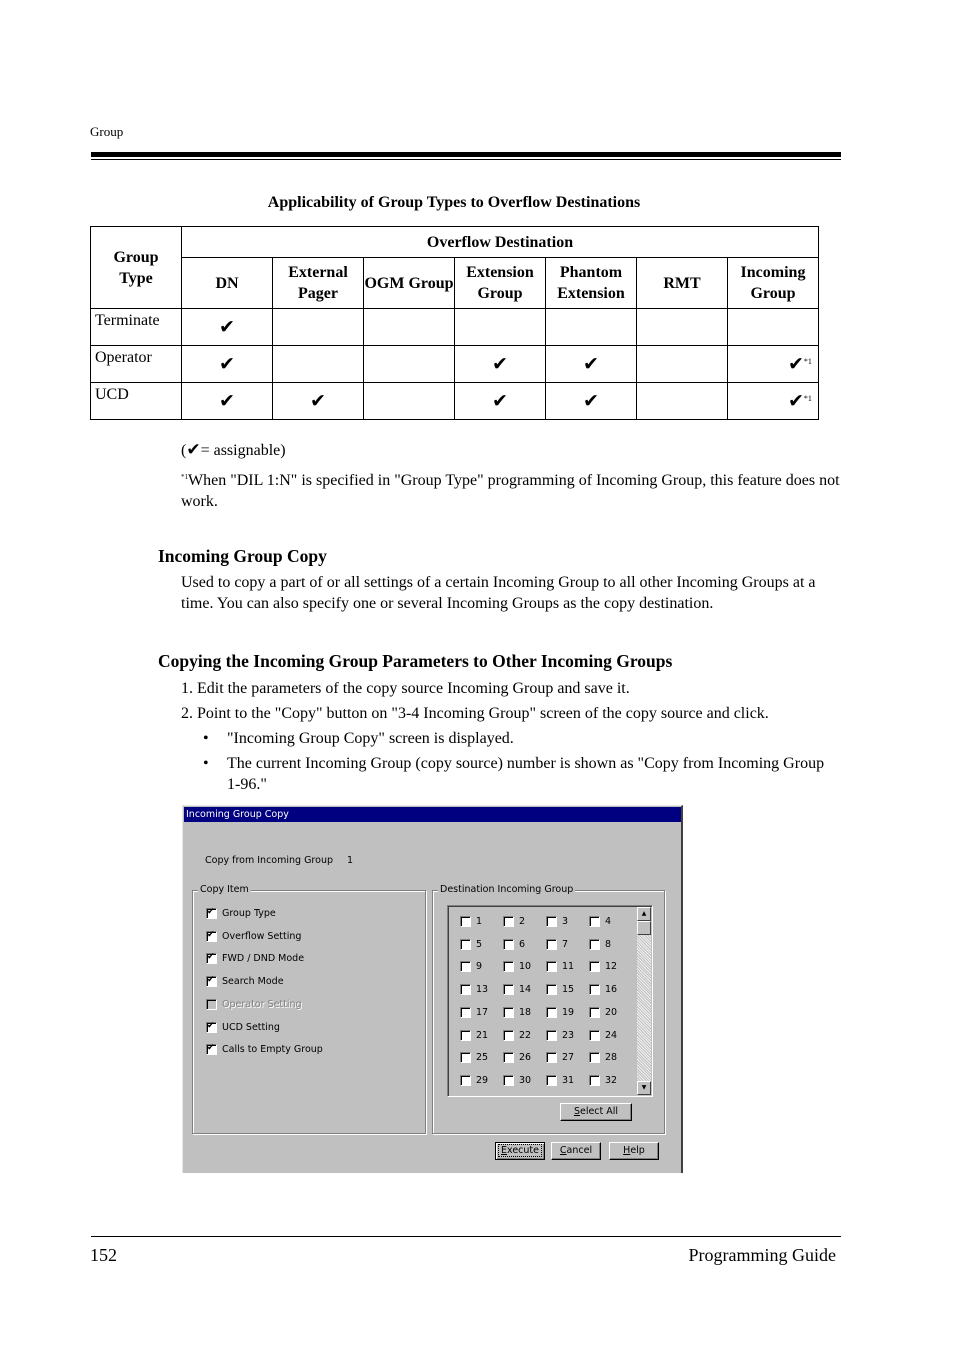 The image size is (954, 1351). I want to click on destination-checkbox: 32, so click(603, 1080).